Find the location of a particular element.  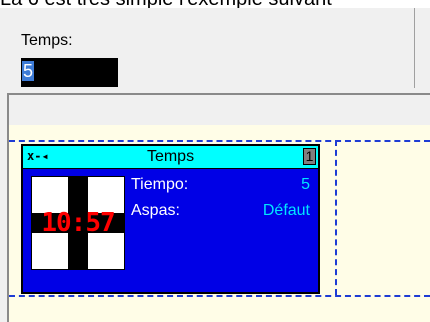

field-tiempo-label: Tiempo: is located at coordinates (160, 184).